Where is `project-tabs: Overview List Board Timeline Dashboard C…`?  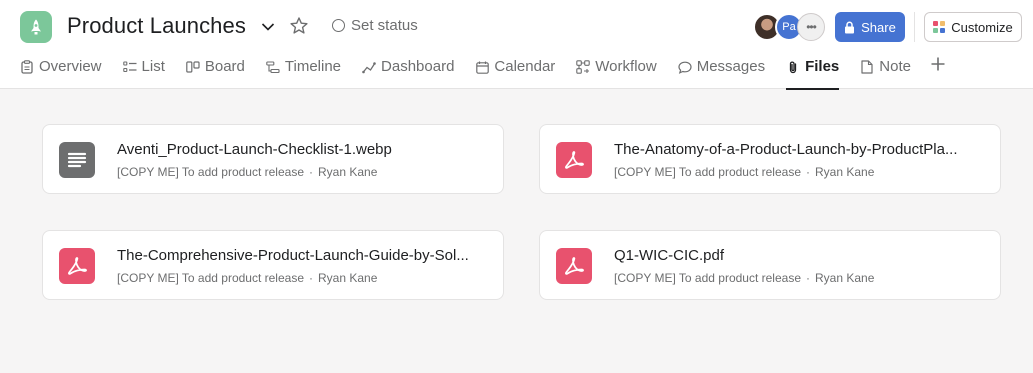
project-tabs: Overview List Board Timeline Dashboard C… is located at coordinates (483, 73).